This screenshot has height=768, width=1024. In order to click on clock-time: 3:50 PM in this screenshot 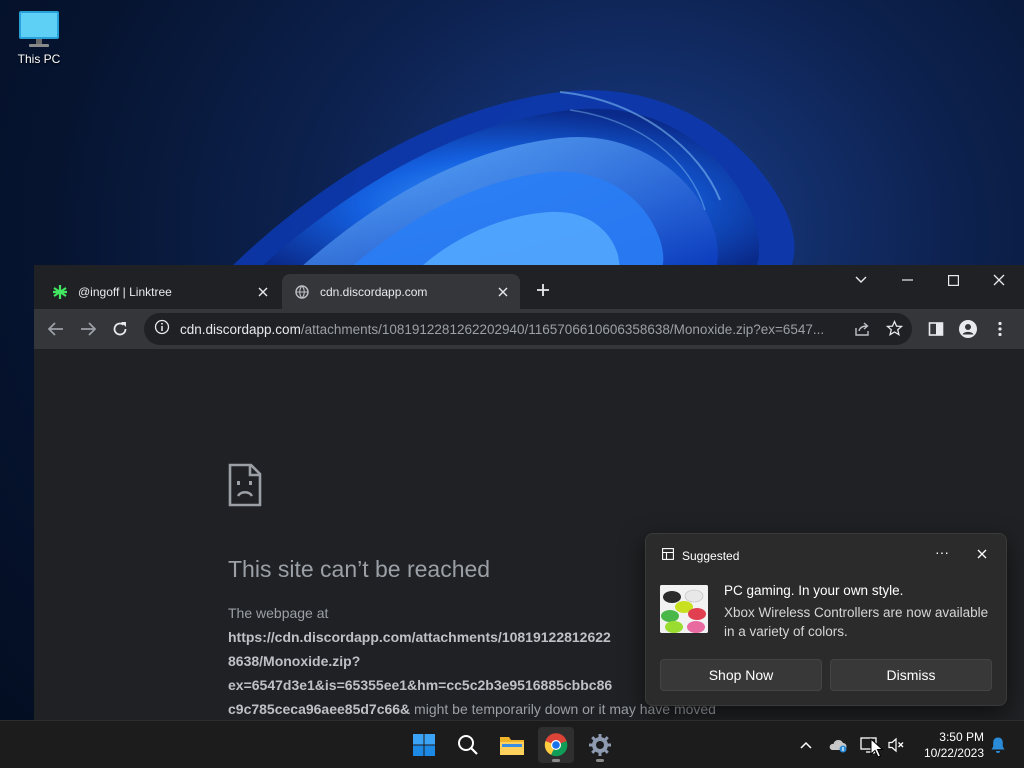, I will do `click(961, 737)`.